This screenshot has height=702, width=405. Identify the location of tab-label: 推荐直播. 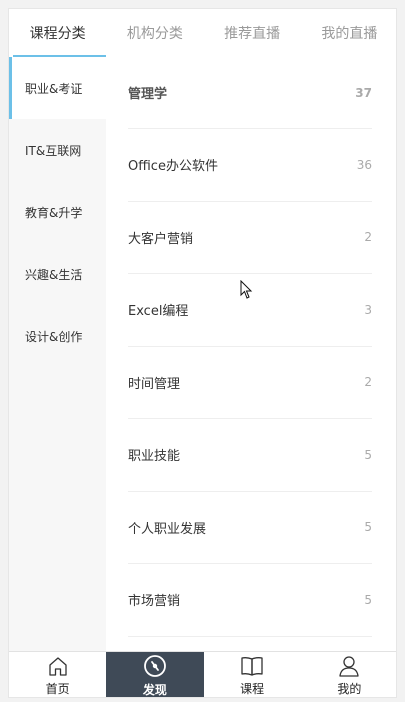
(252, 34).